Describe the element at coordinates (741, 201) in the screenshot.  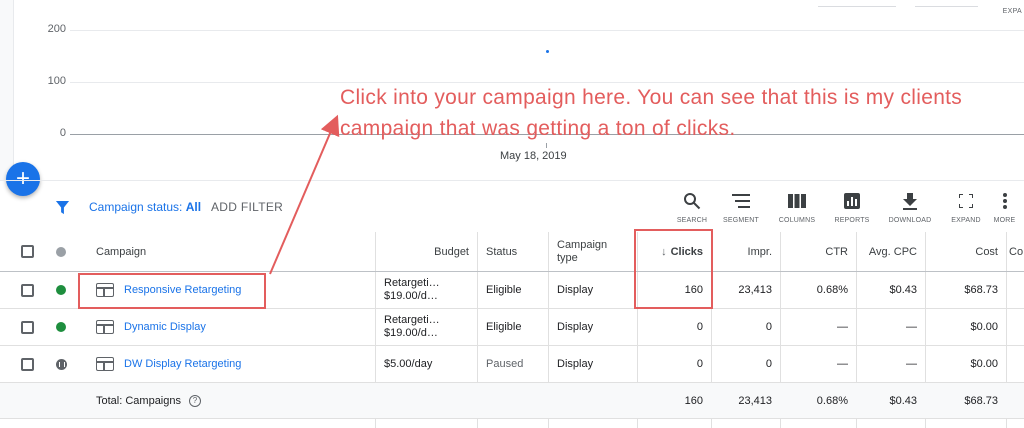
I see `segment-icon` at that location.